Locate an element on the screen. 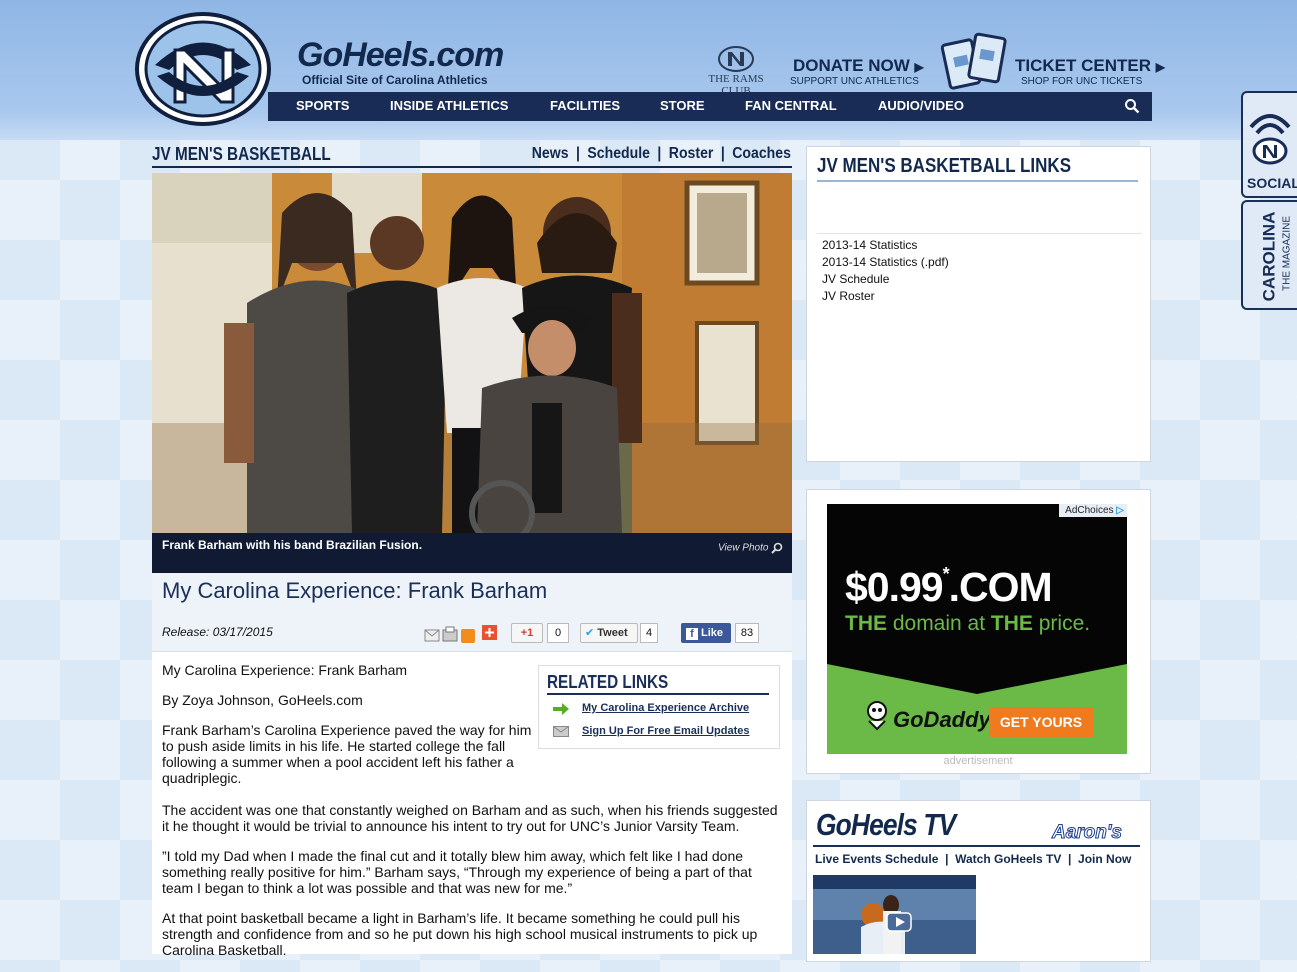 Image resolution: width=1297 pixels, height=972 pixels. gplus-label: +1 is located at coordinates (527, 633).